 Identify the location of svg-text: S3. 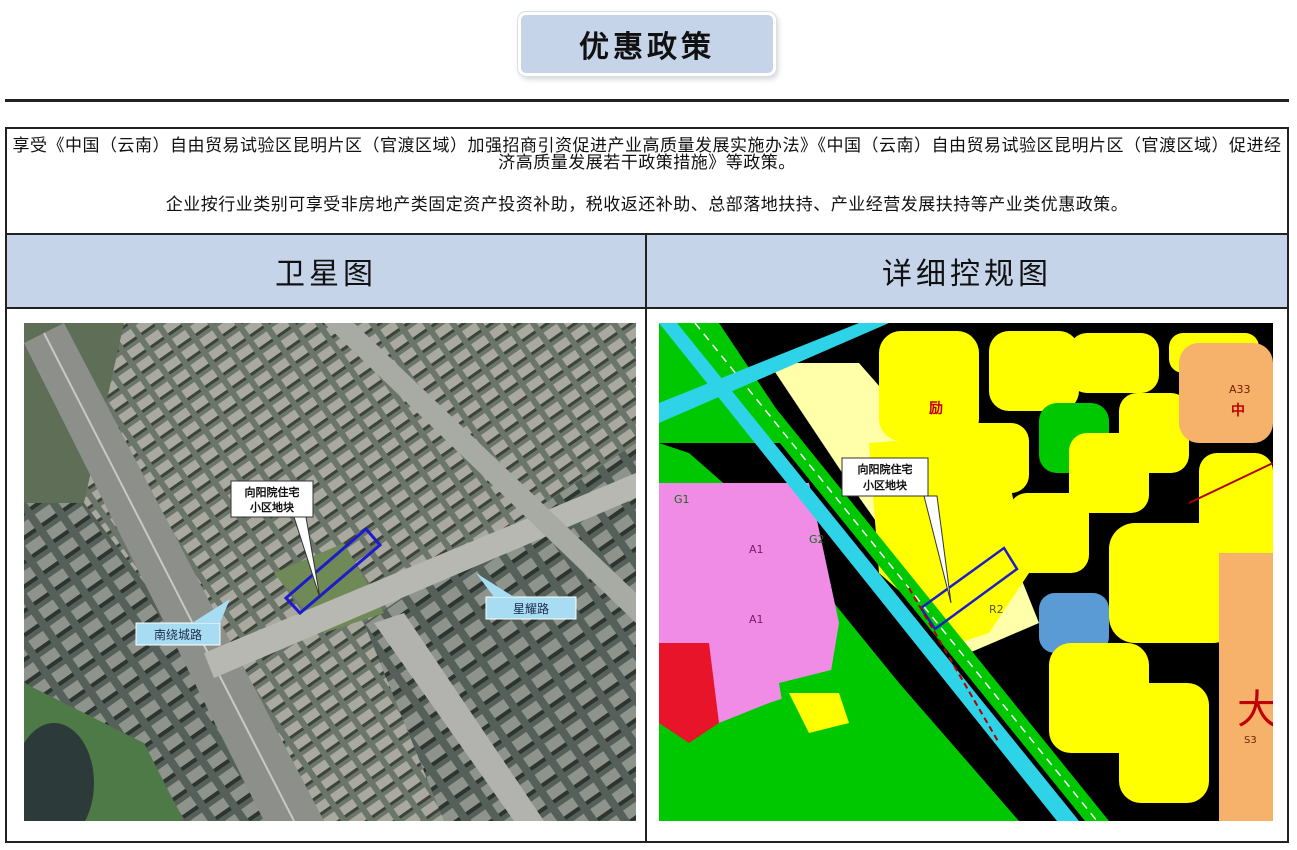
(1250, 740).